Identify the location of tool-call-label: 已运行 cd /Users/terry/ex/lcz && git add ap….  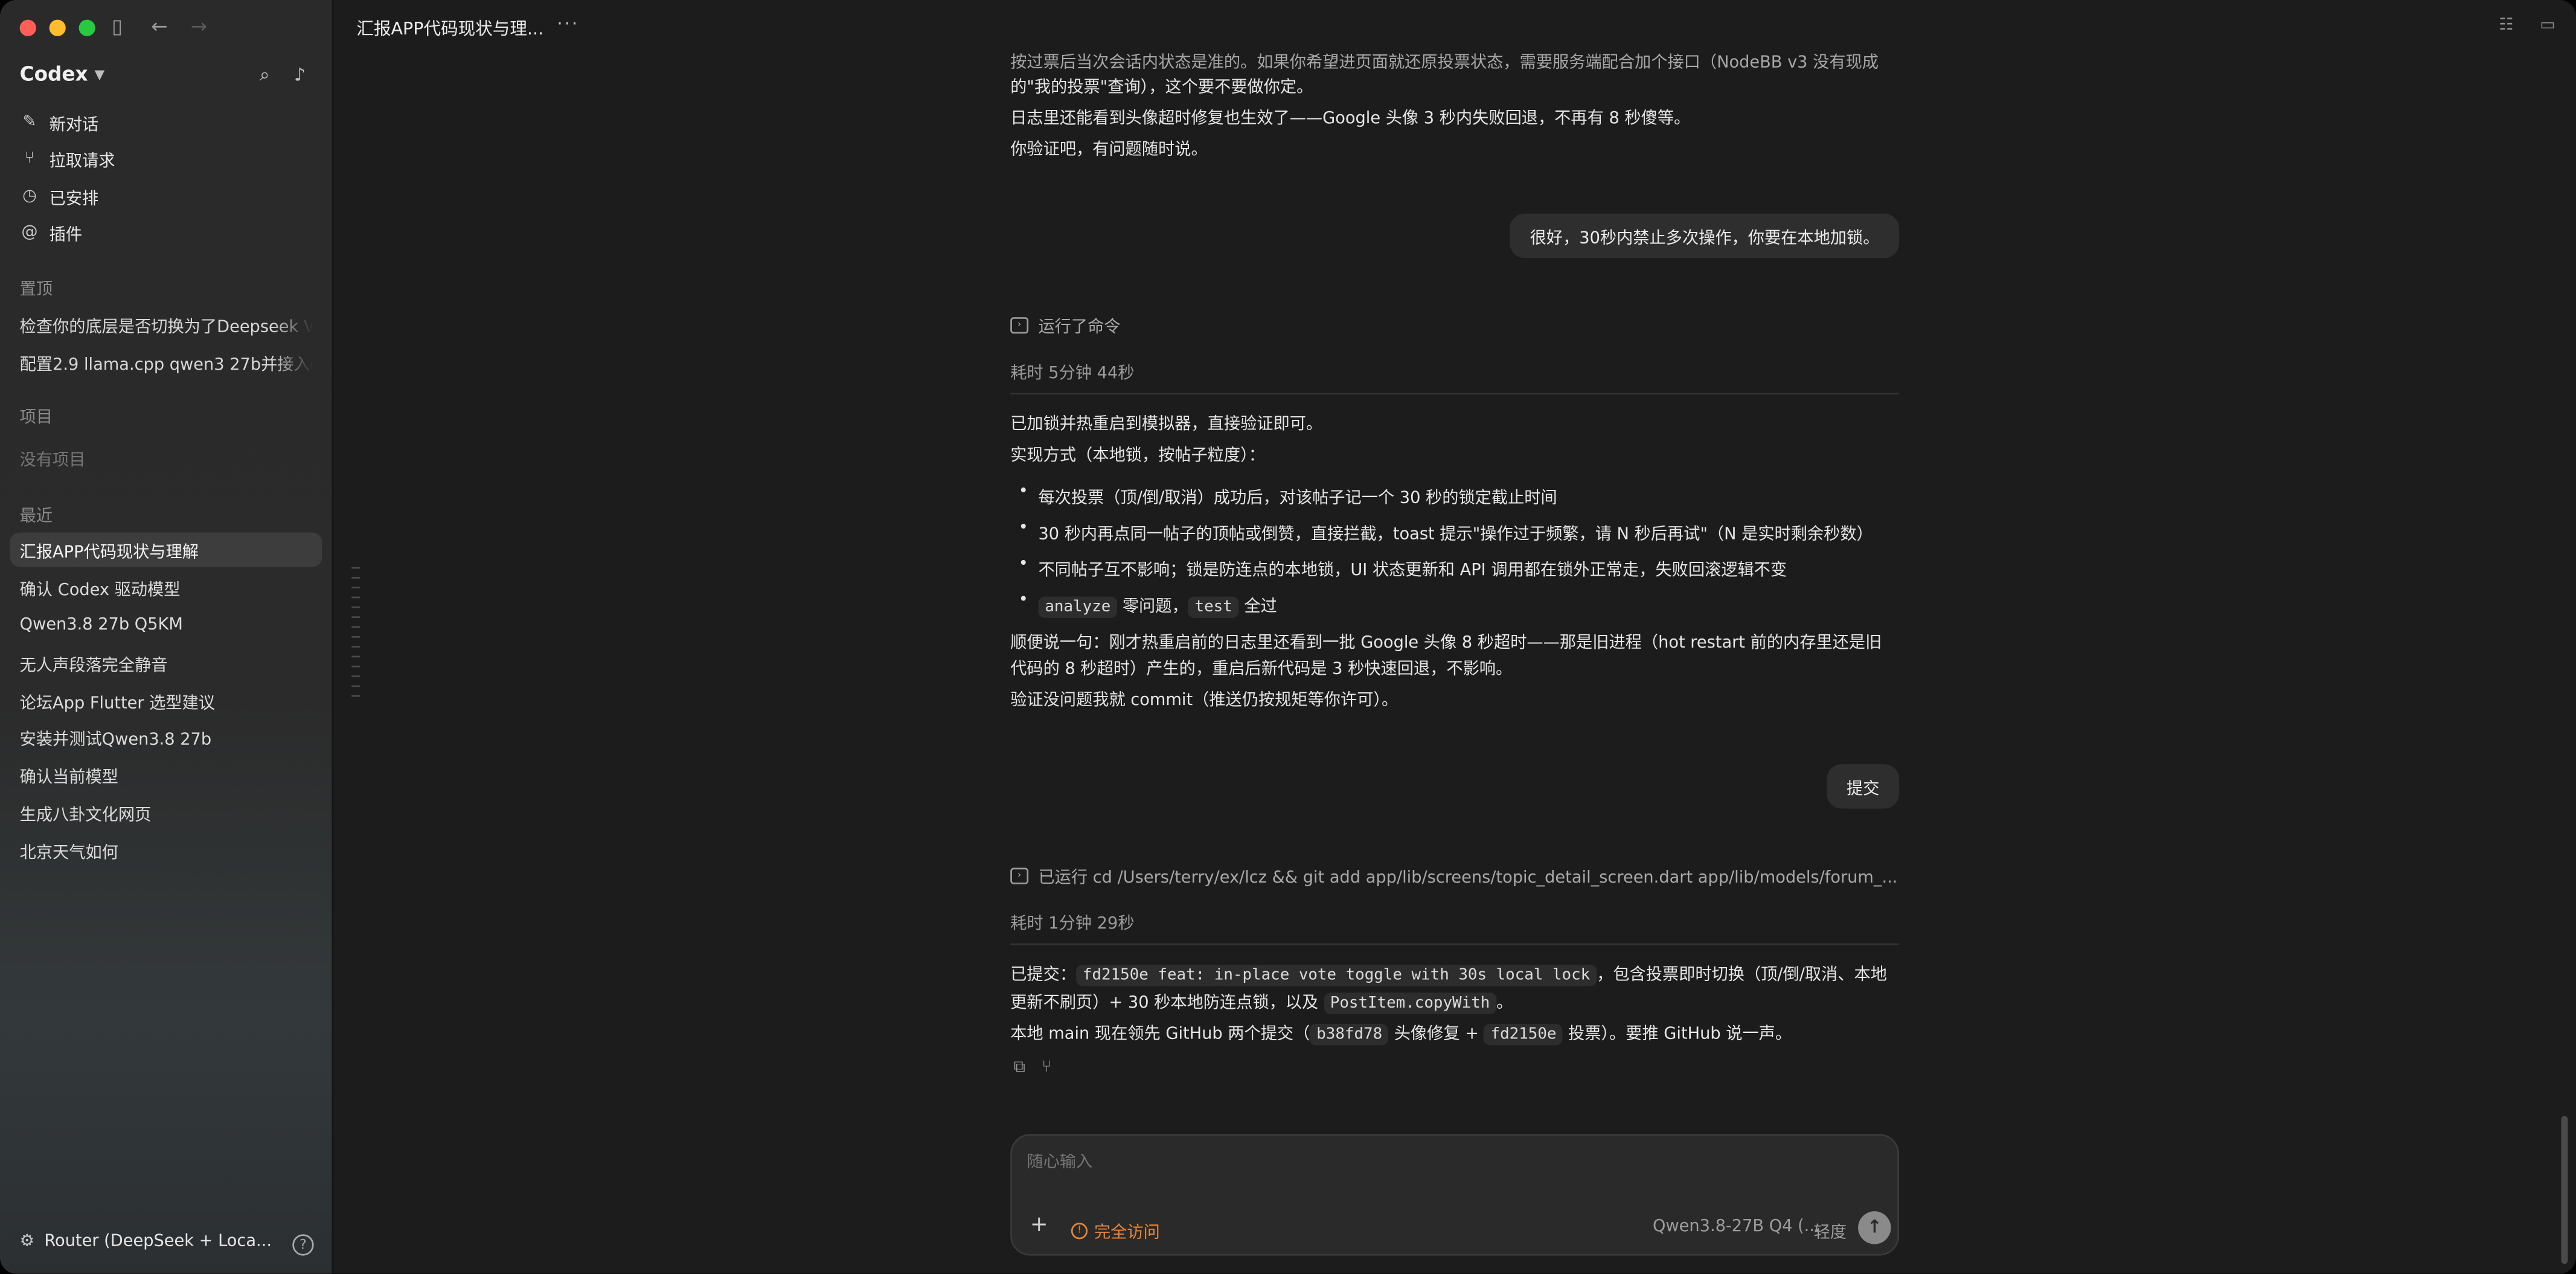
(1468, 878).